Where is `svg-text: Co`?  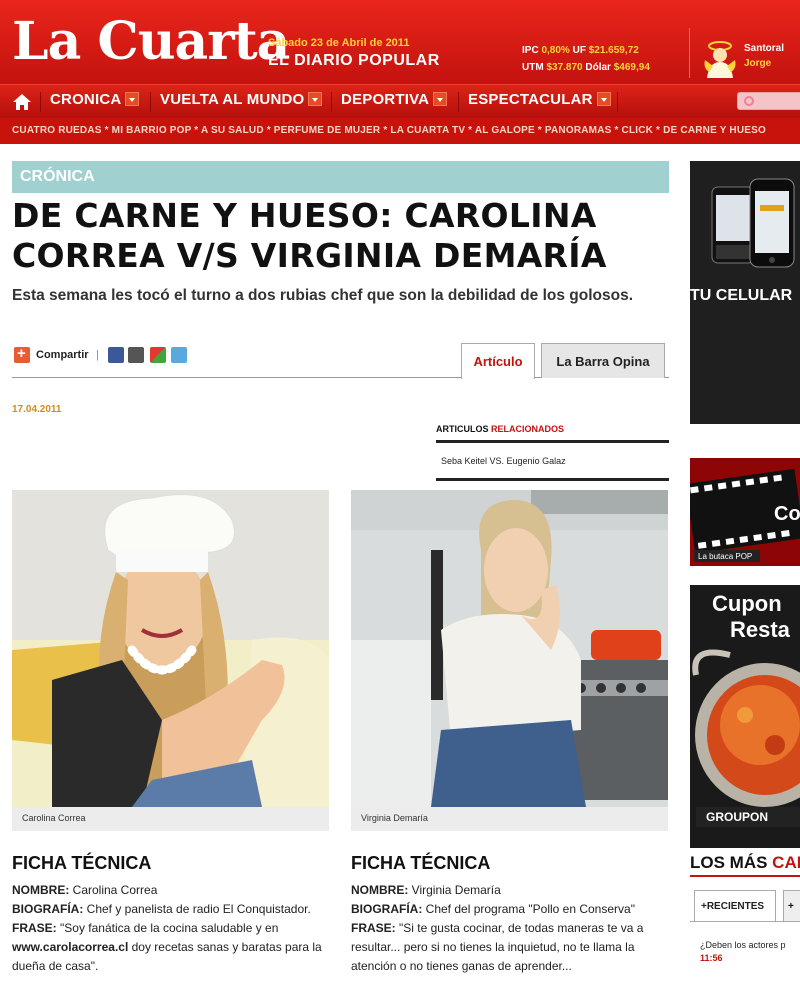 svg-text: Co is located at coordinates (787, 514).